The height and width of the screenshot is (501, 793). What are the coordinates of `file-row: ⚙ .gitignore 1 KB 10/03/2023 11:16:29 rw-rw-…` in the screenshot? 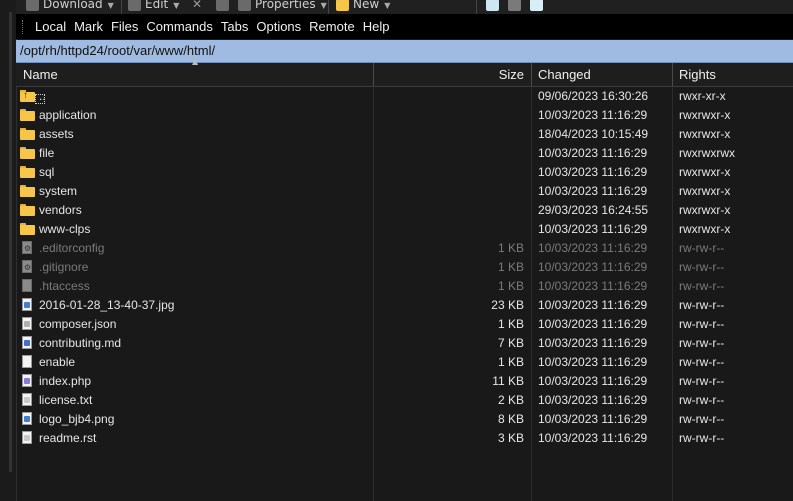 It's located at (404, 267).